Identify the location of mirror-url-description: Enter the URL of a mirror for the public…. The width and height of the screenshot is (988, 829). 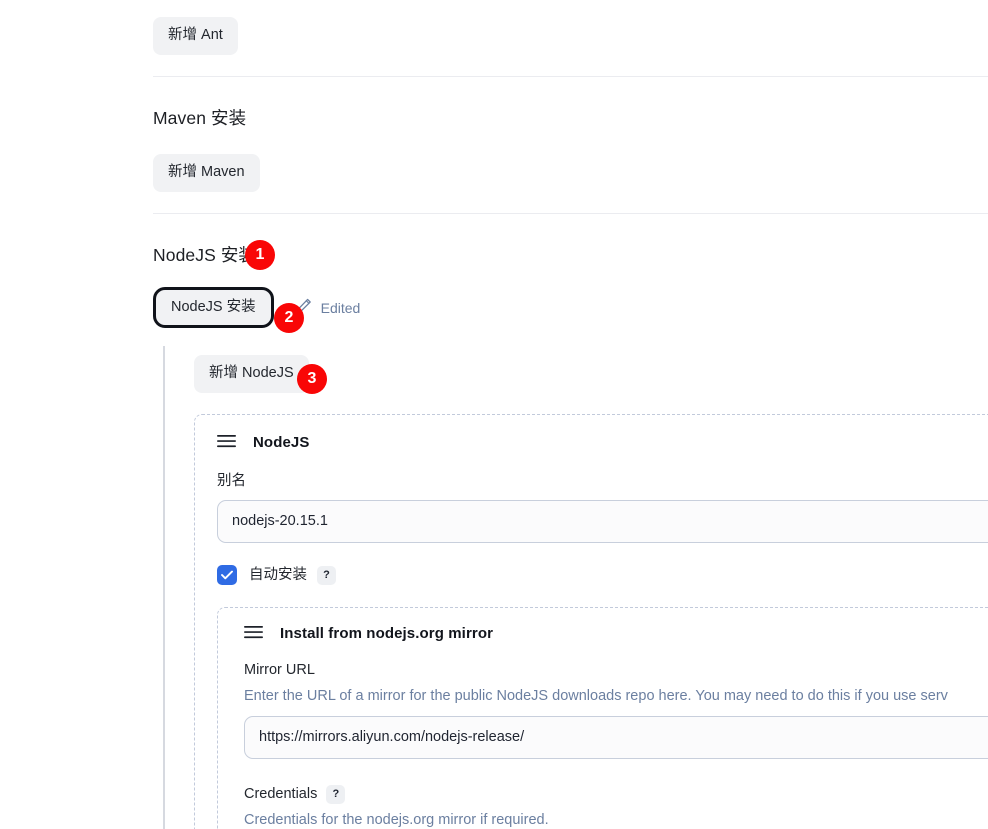
(596, 696).